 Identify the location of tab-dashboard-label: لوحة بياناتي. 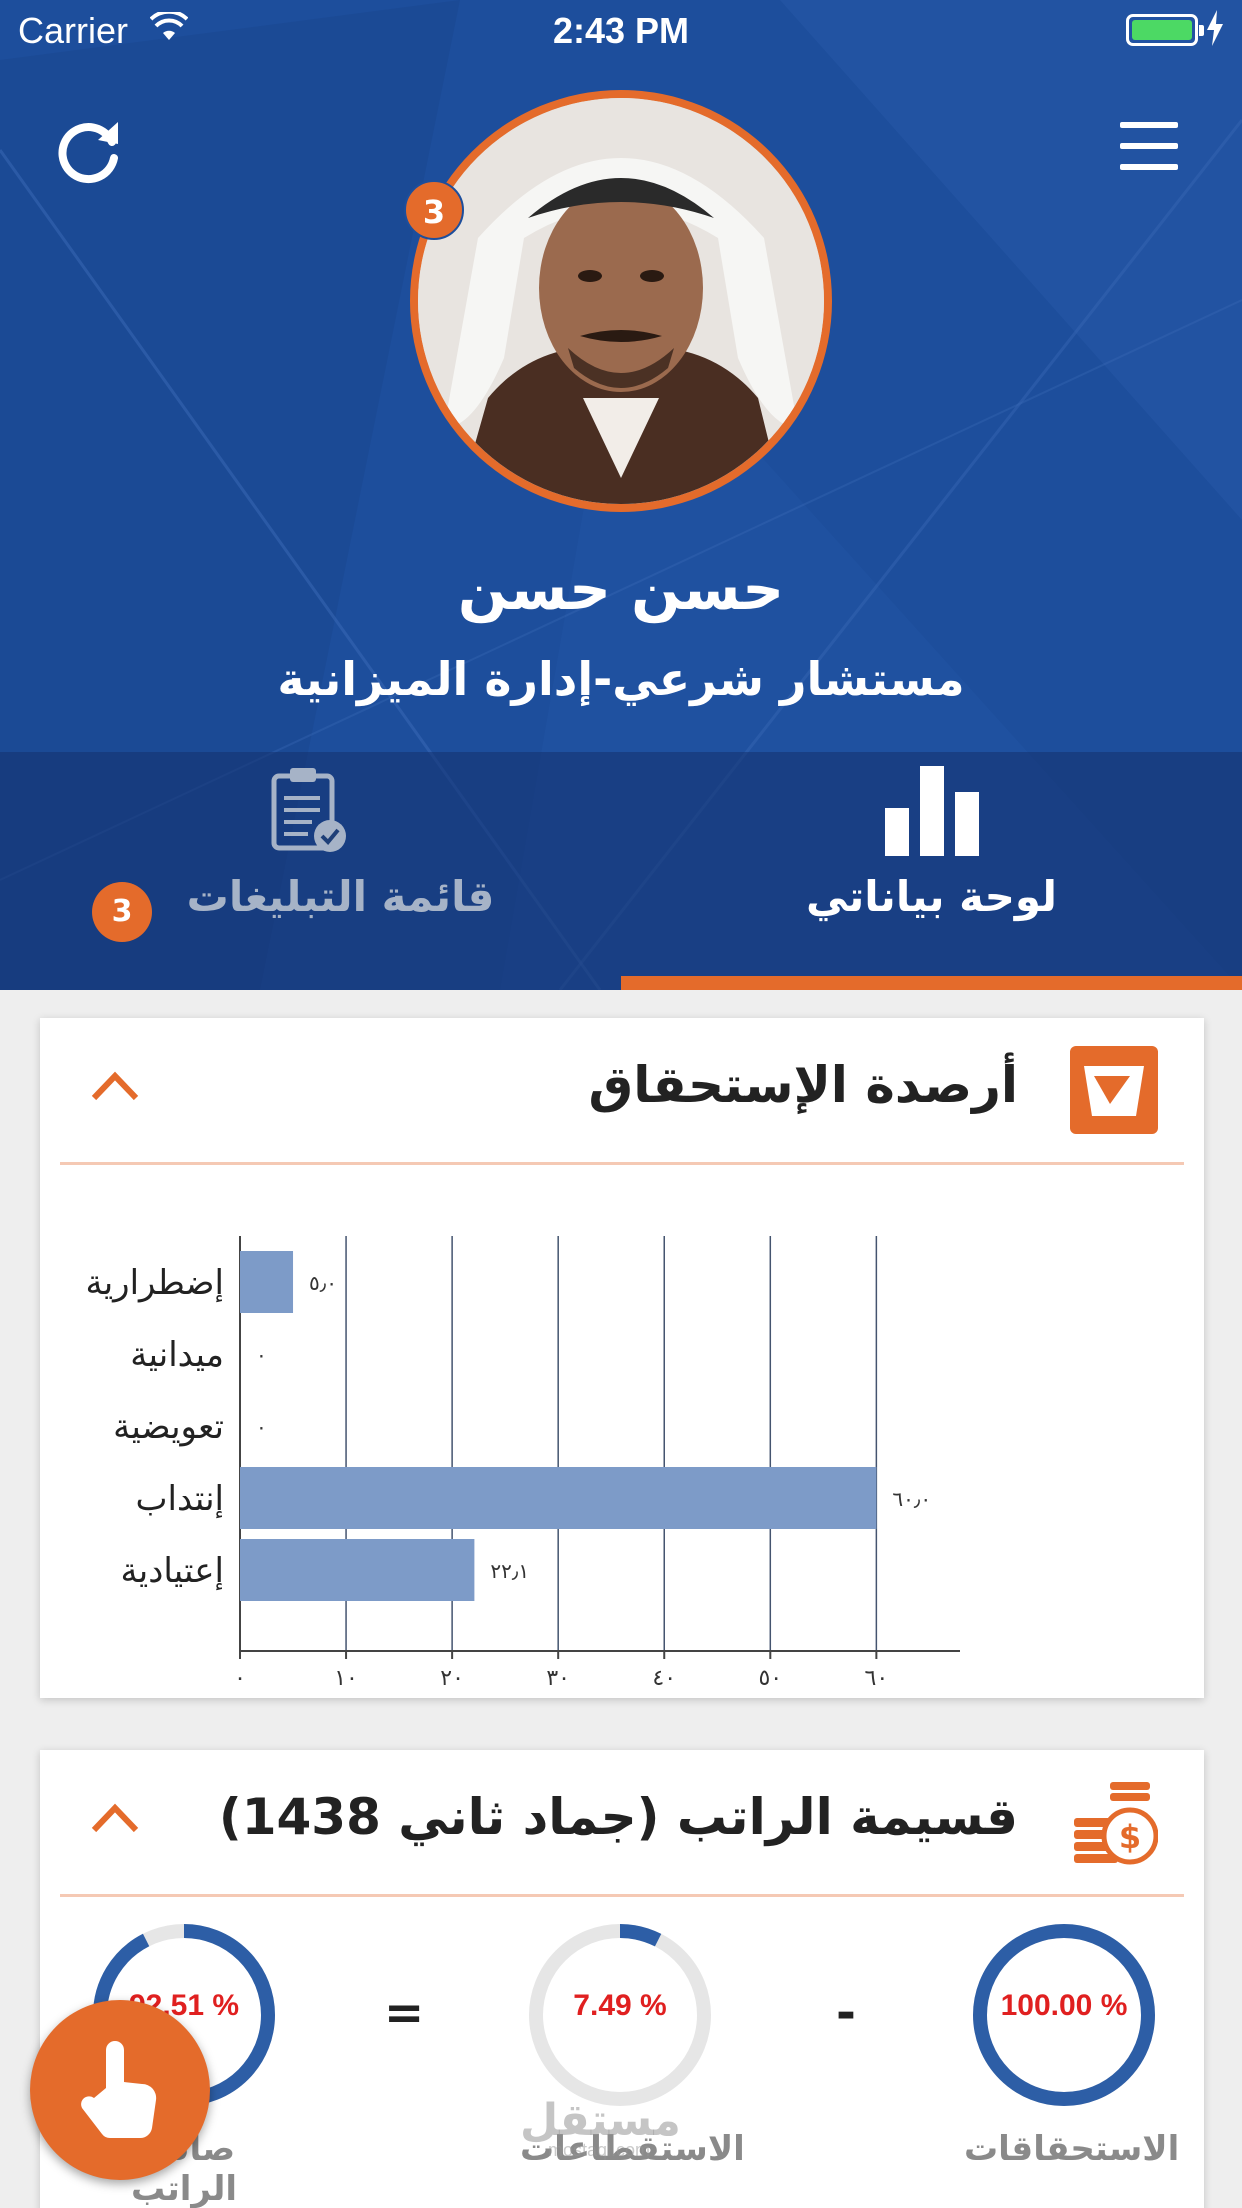
(931, 896).